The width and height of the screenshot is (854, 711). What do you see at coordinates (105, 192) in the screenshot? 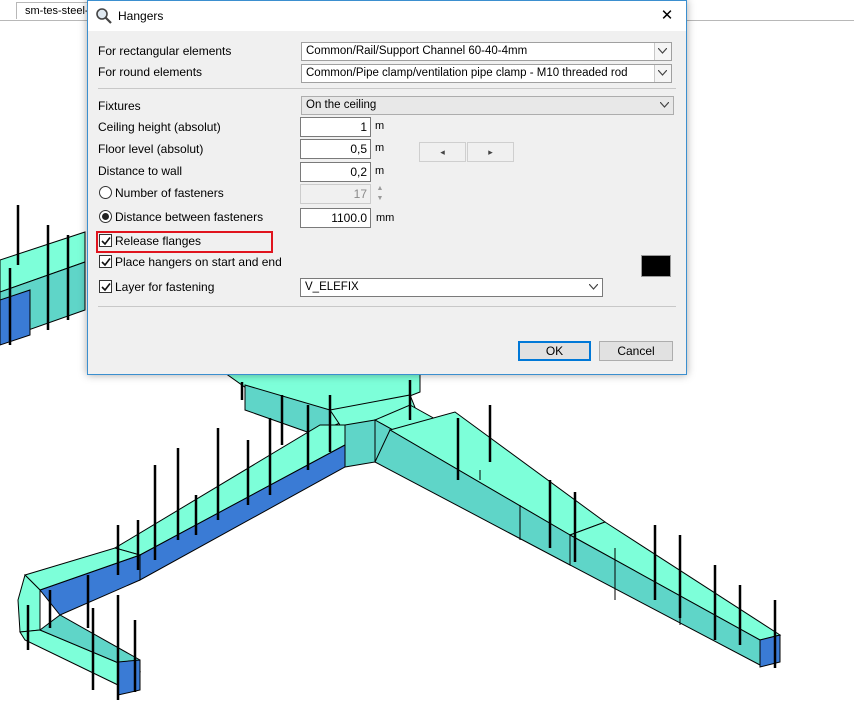
I see `number-of-fasteners-radio` at bounding box center [105, 192].